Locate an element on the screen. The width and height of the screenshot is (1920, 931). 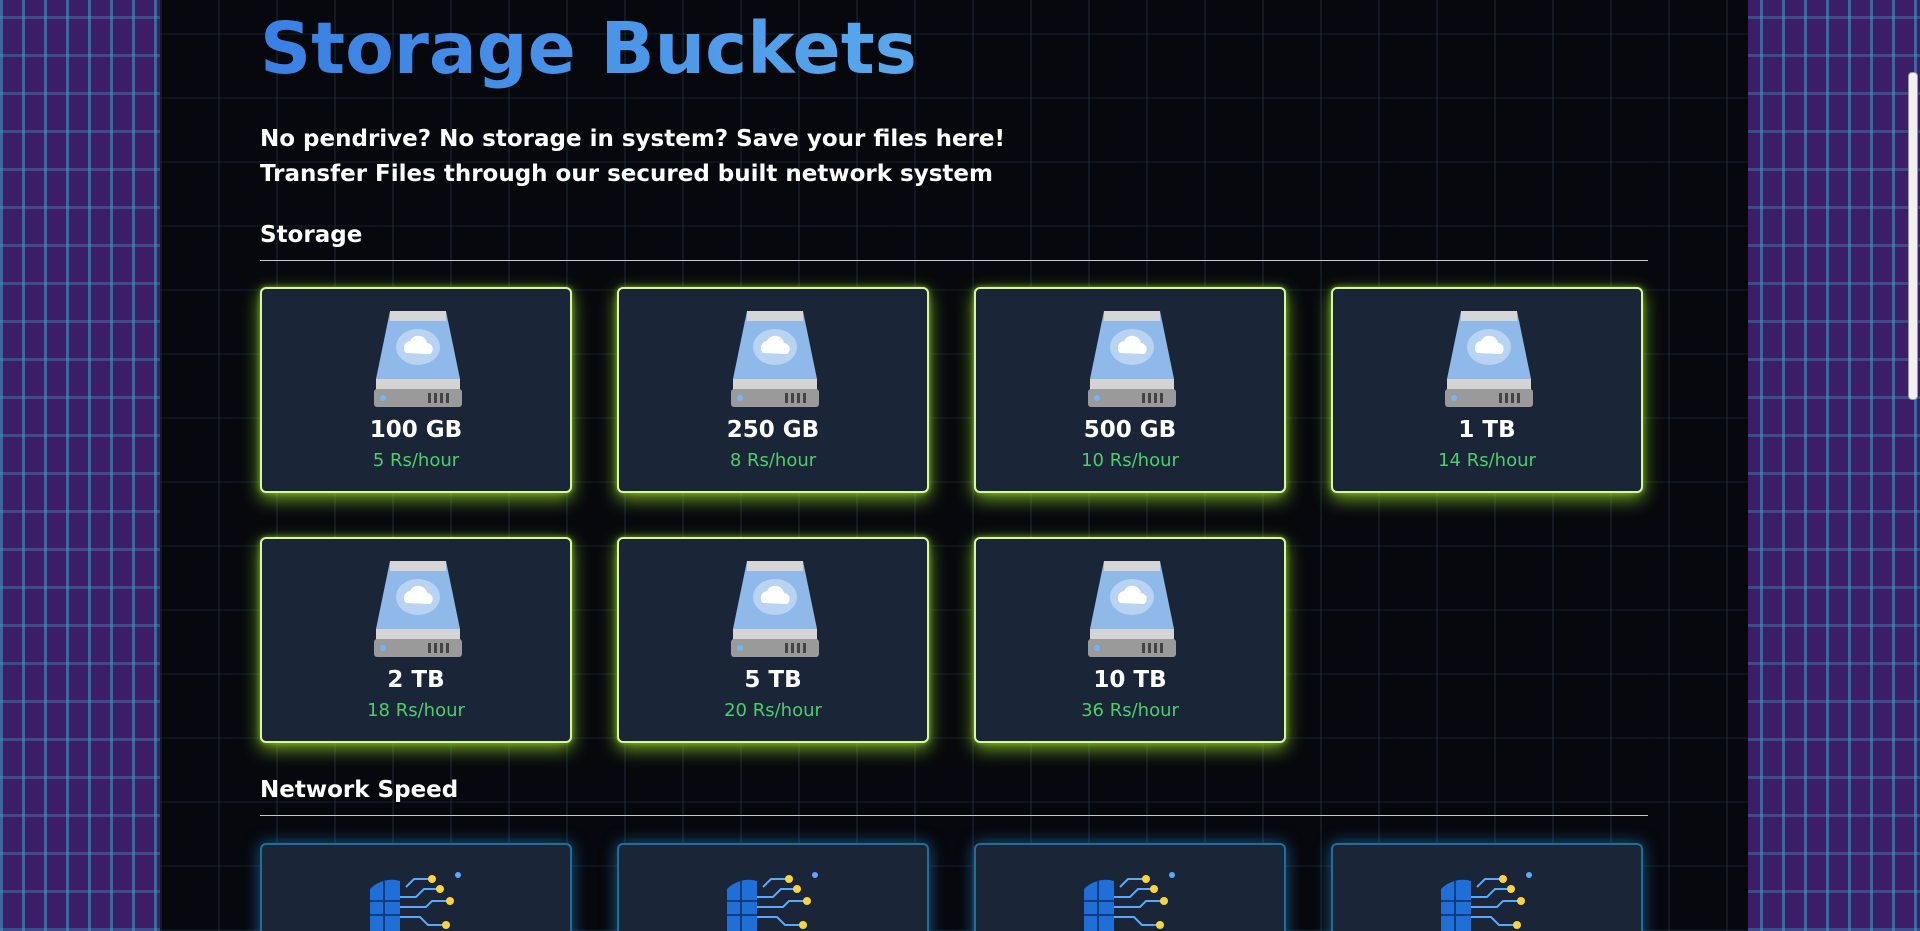
storage-section-title: Storage is located at coordinates (954, 240).